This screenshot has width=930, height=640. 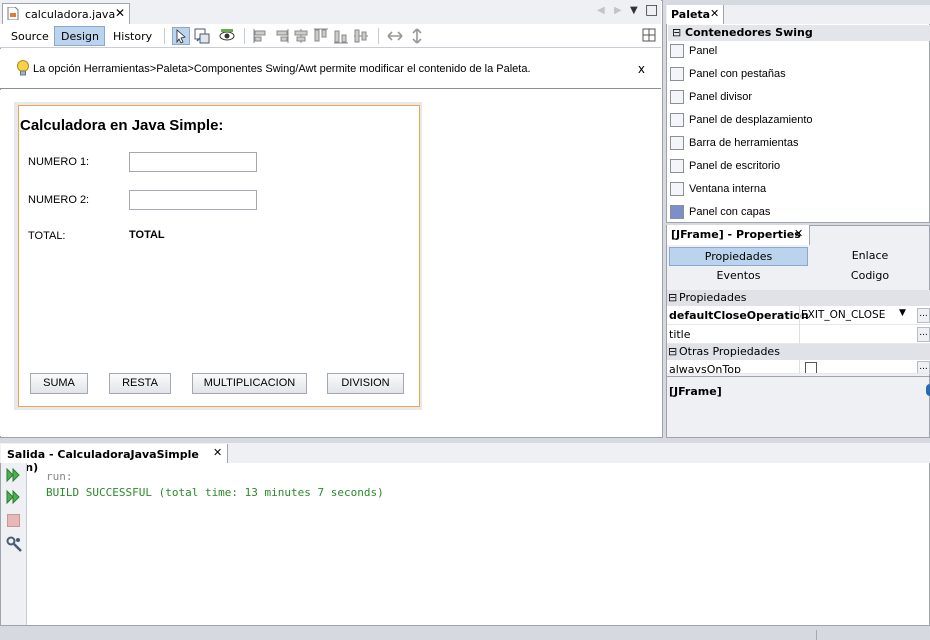 What do you see at coordinates (798, 233) in the screenshot?
I see `close-properties-icon: ✕` at bounding box center [798, 233].